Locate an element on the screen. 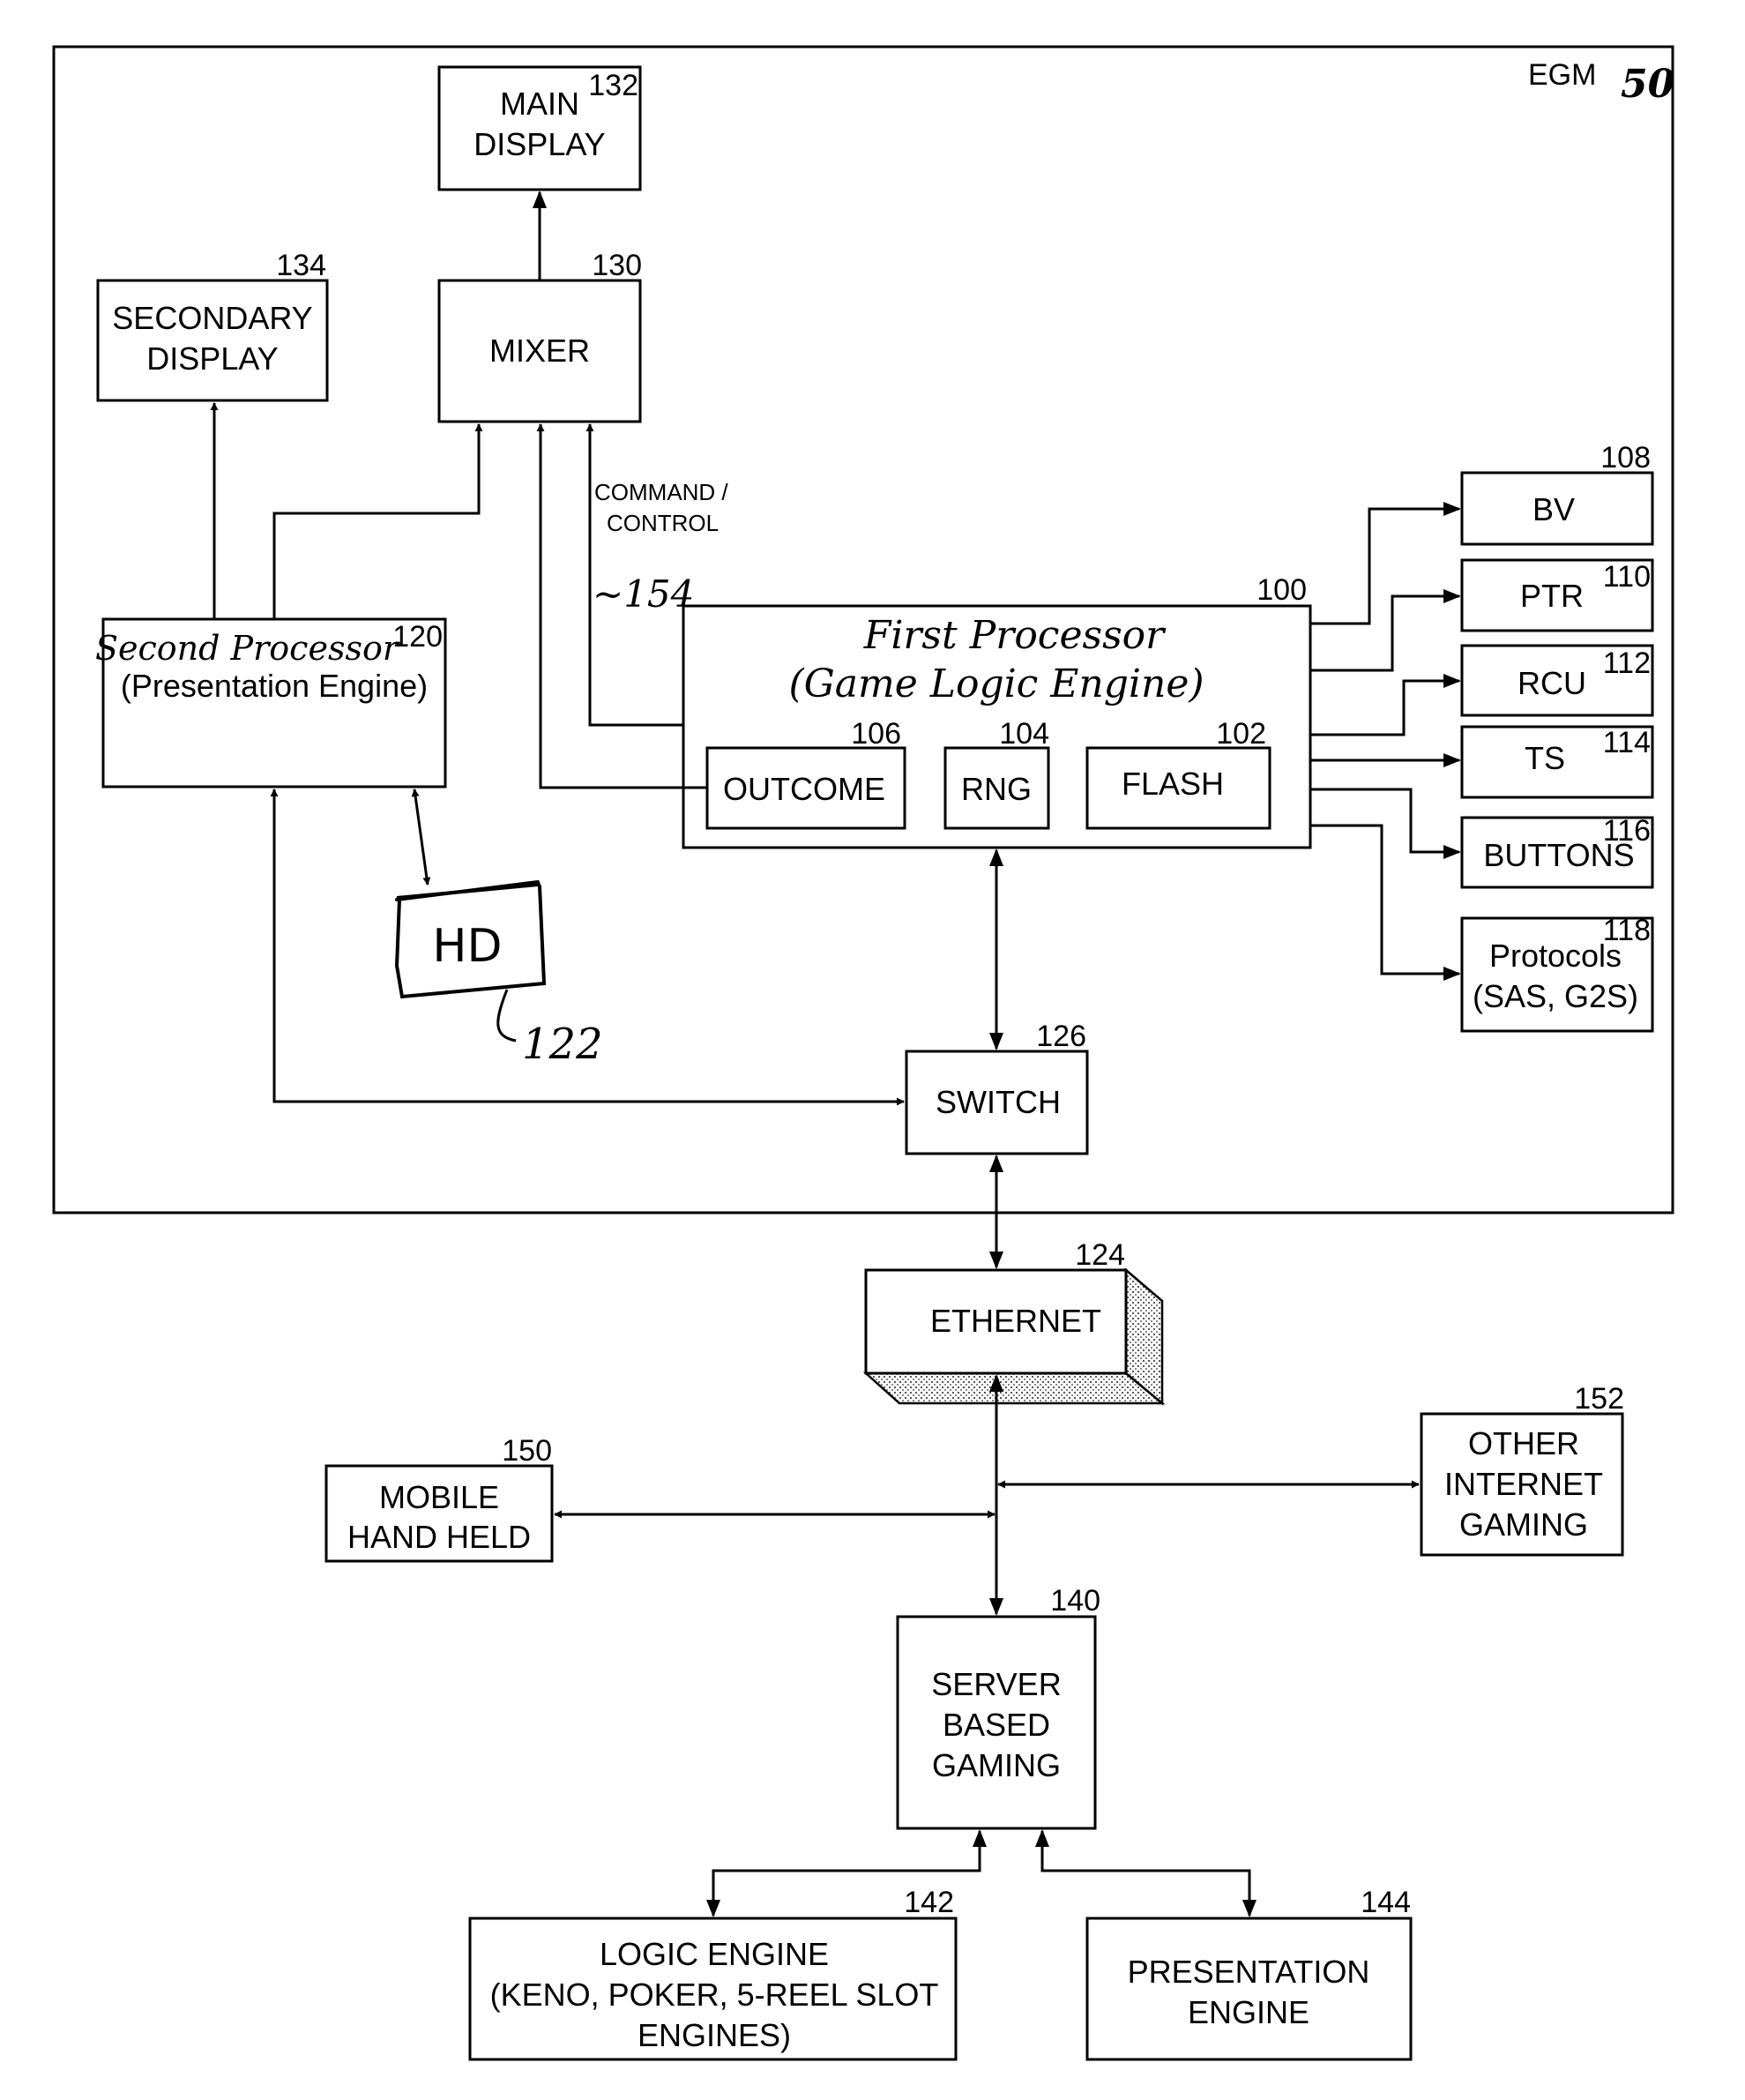 The width and height of the screenshot is (1745, 2100). svg-text: TS is located at coordinates (1545, 758).